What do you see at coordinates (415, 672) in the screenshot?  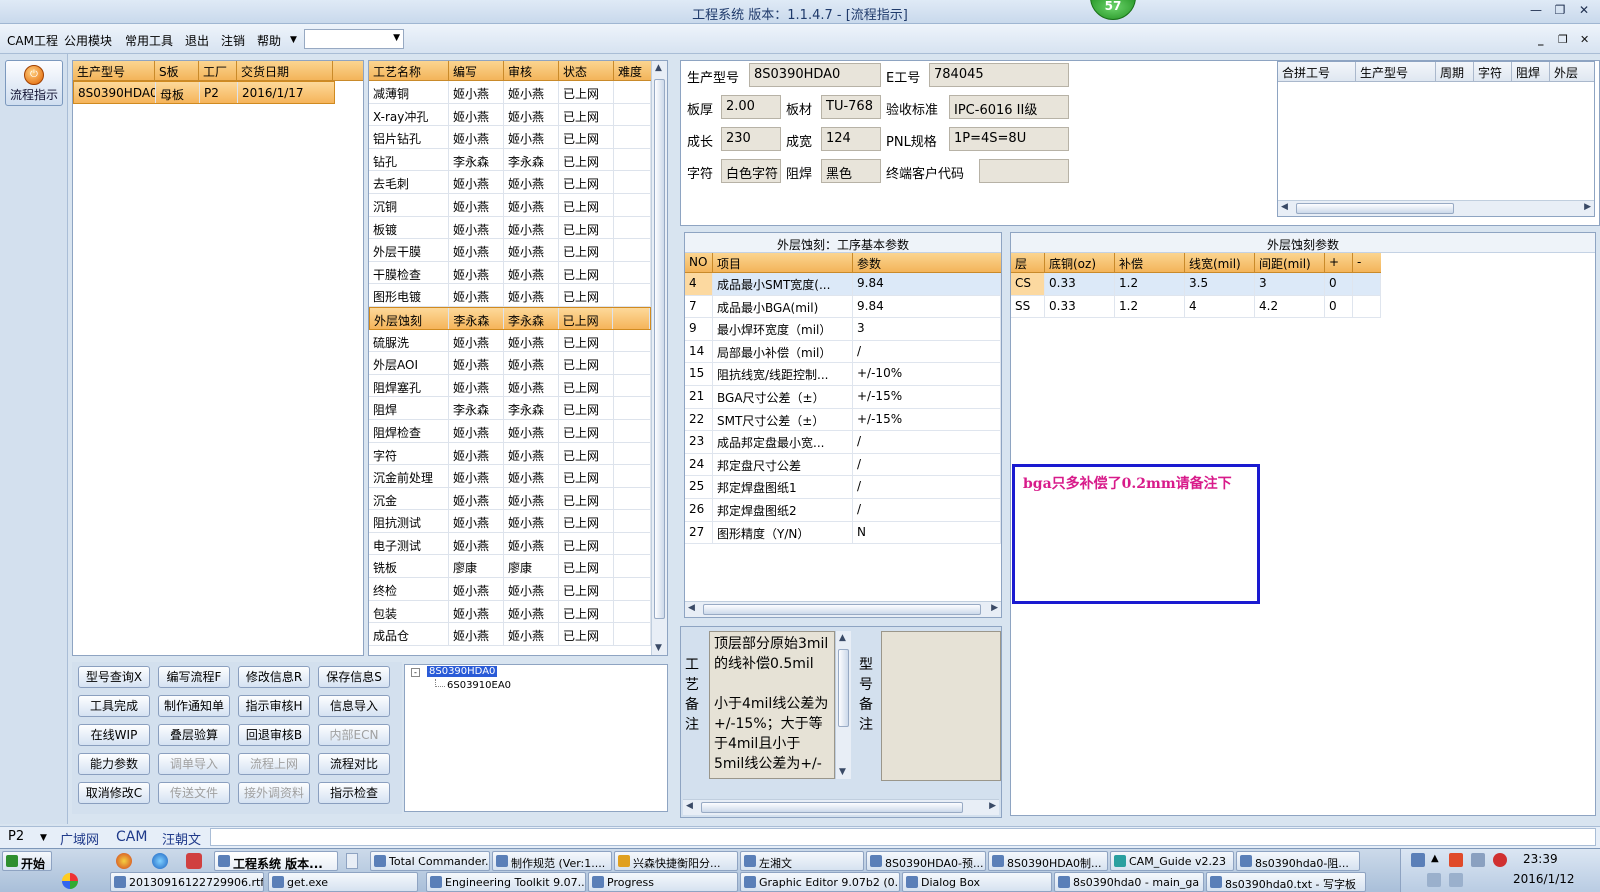 I see `collapse-icon: -` at bounding box center [415, 672].